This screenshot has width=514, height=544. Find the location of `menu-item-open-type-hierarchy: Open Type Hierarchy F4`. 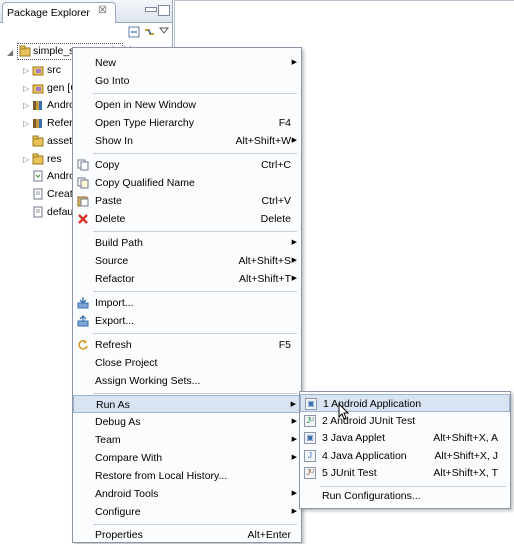

menu-item-open-type-hierarchy: Open Type Hierarchy F4 is located at coordinates (187, 123).